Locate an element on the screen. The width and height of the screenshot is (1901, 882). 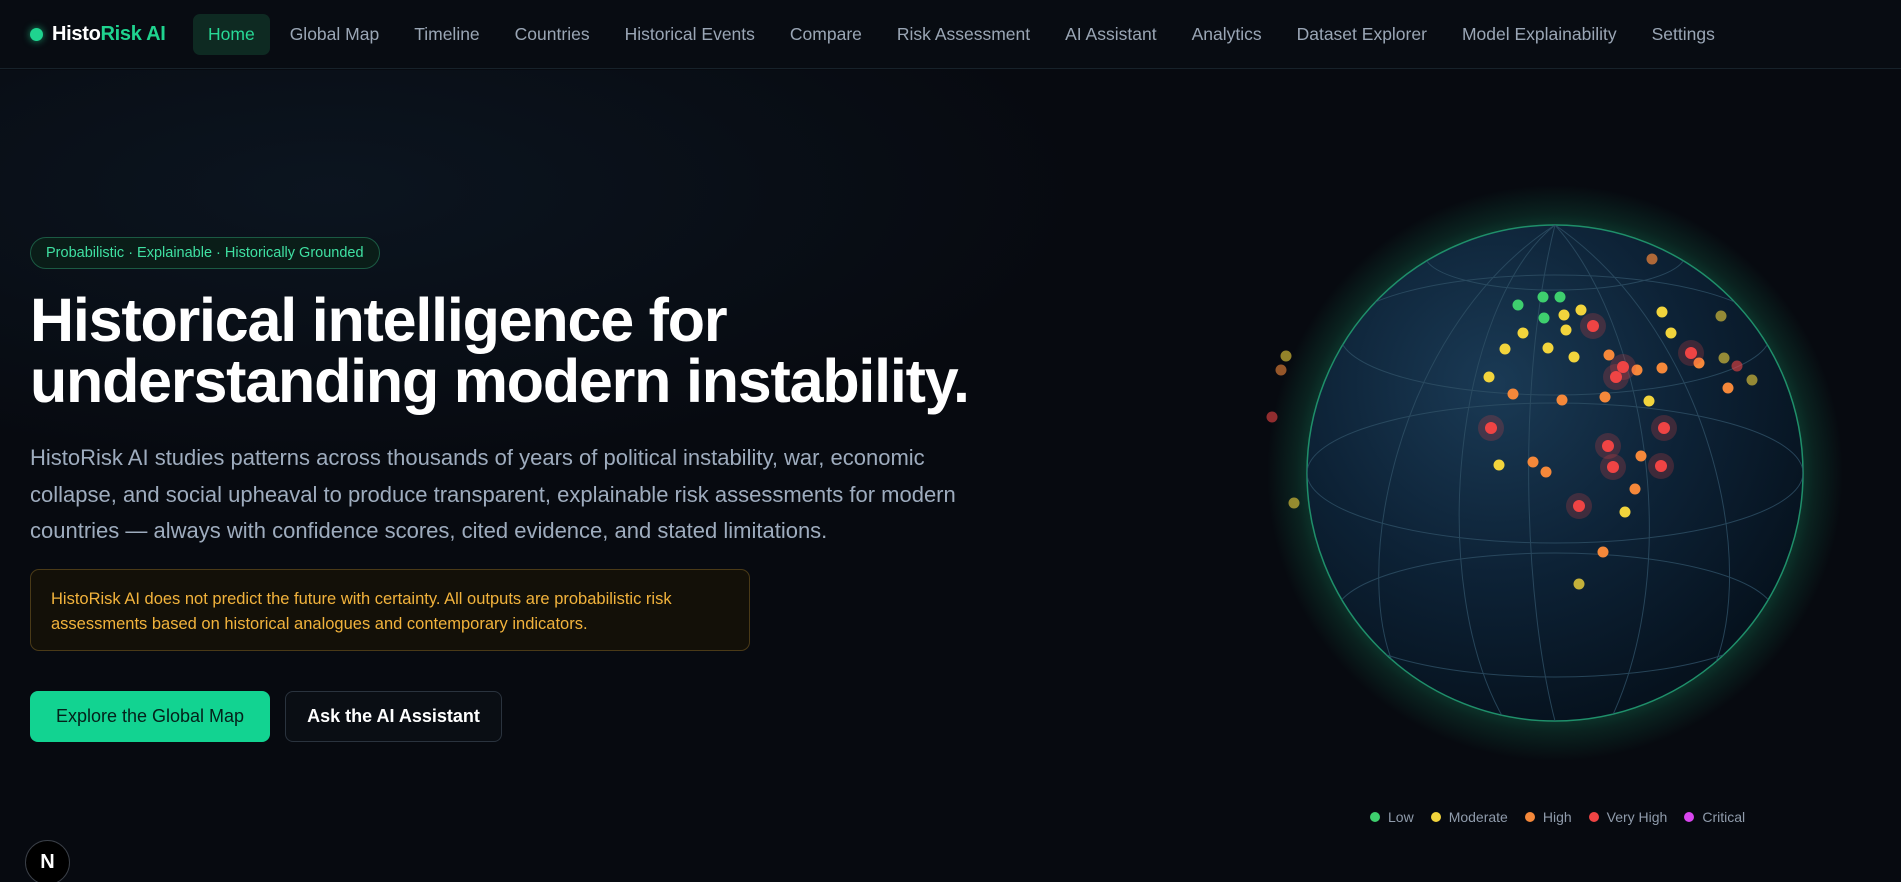
nav-item-risk-assessment: Risk Assessment is located at coordinates (963, 34).